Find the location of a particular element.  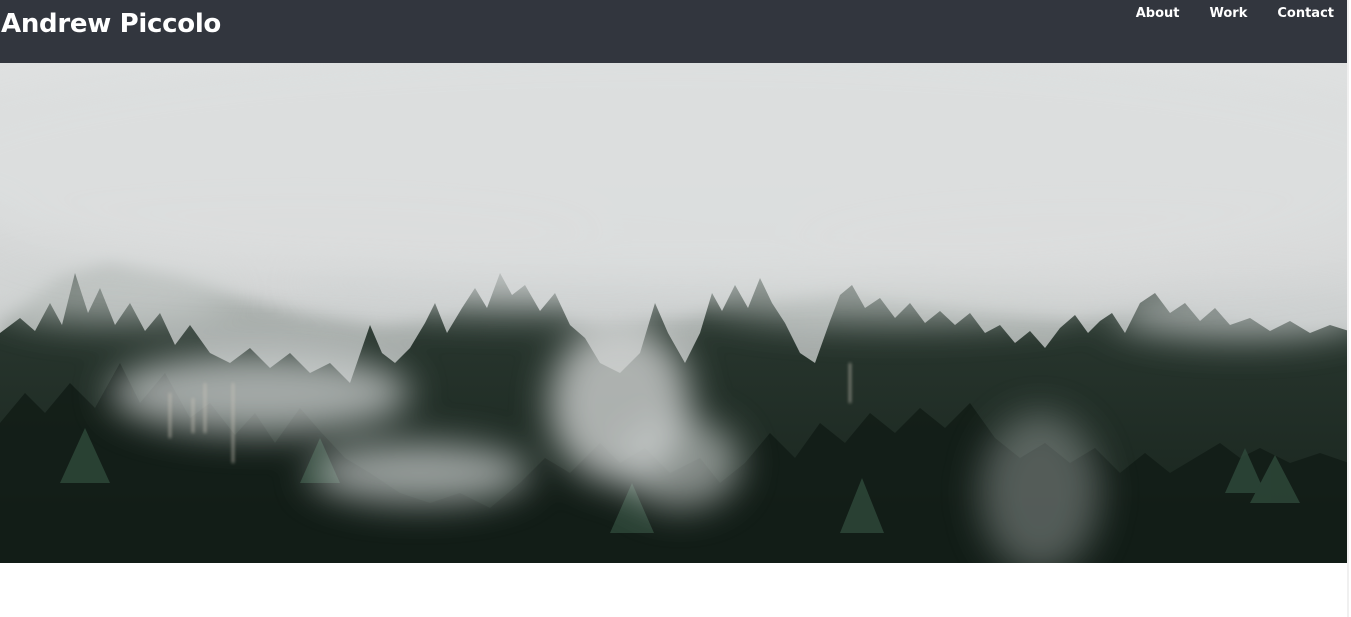

site-title: Andrew Piccolo is located at coordinates (111, 24).